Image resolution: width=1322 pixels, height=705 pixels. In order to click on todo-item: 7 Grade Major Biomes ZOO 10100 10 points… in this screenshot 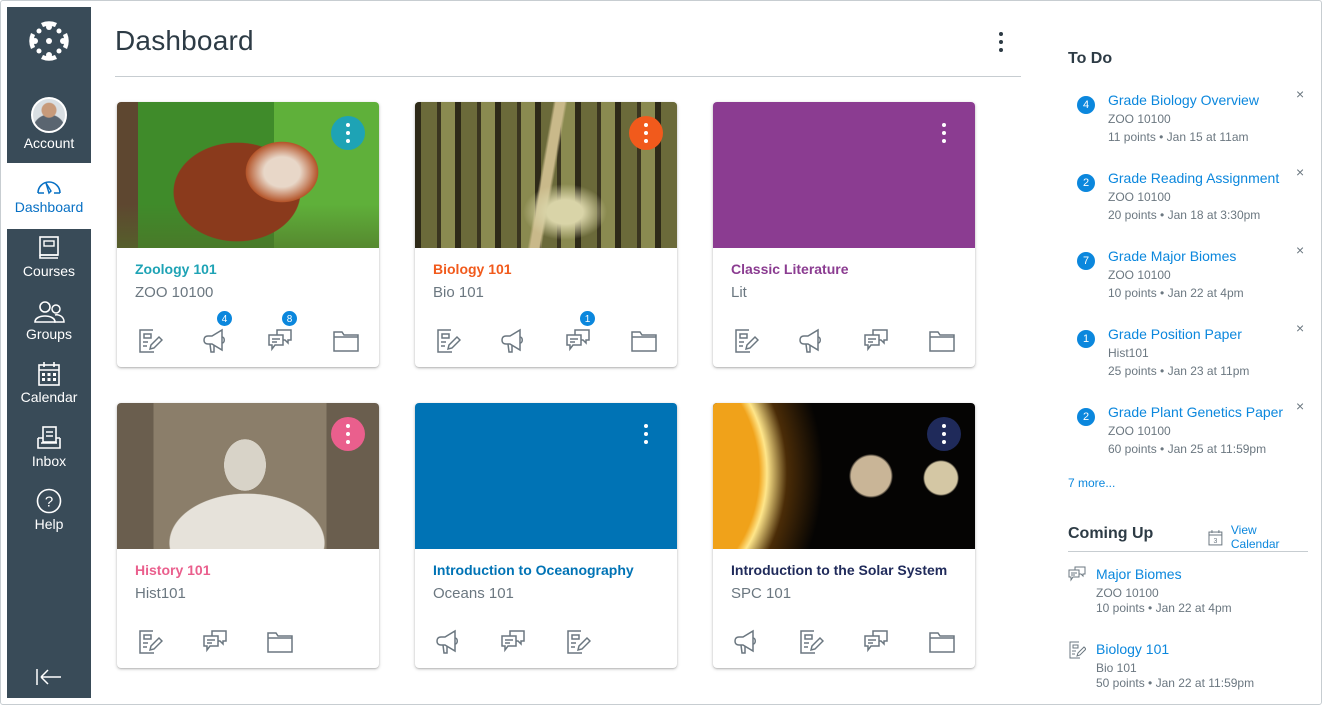, I will do `click(1188, 277)`.